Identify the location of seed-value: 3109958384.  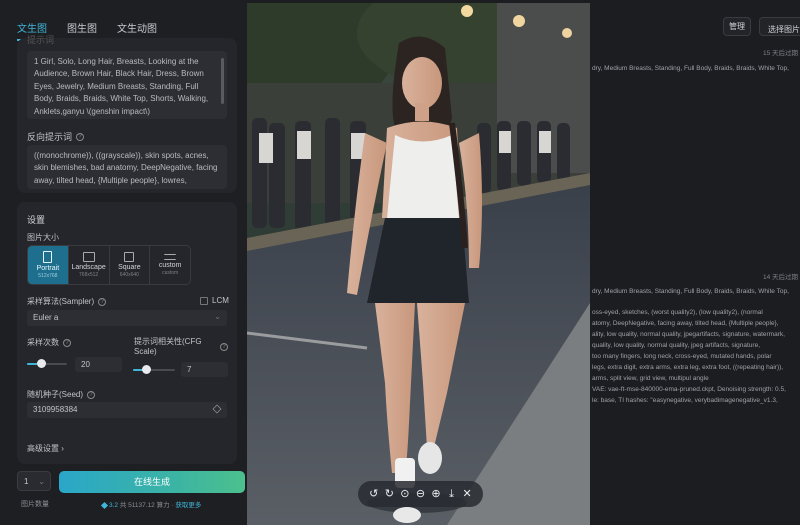
(55, 409).